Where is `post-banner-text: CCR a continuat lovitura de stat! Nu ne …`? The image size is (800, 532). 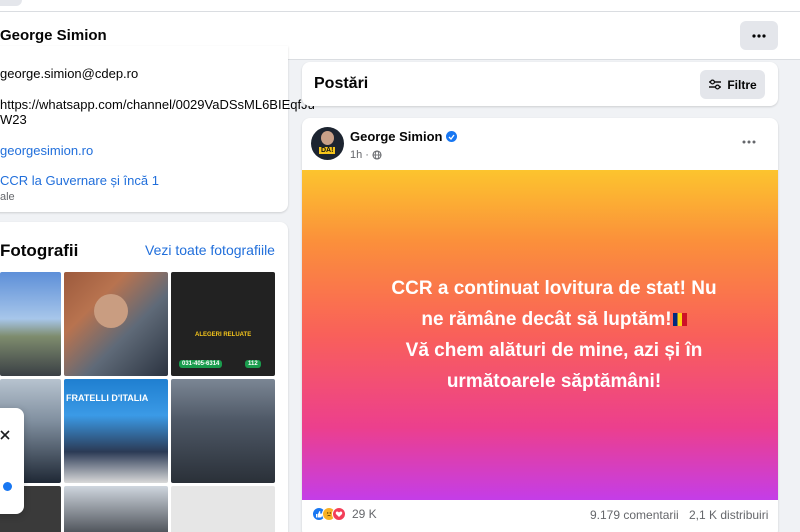 post-banner-text: CCR a continuat lovitura de stat! Nu ne … is located at coordinates (554, 335).